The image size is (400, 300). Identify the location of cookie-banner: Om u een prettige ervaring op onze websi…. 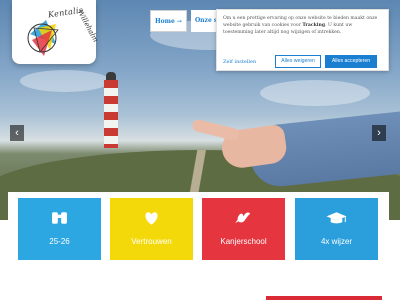
(302, 40).